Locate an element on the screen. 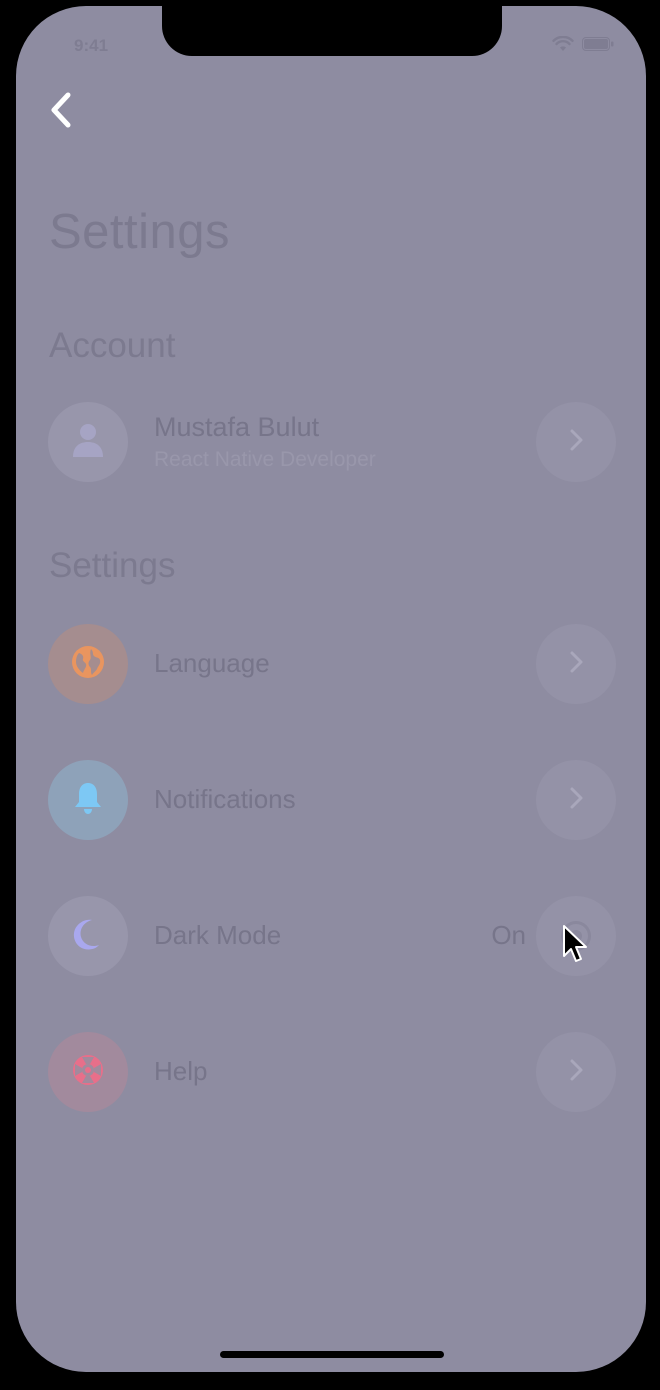 The image size is (660, 1390). account-open-button is located at coordinates (576, 442).